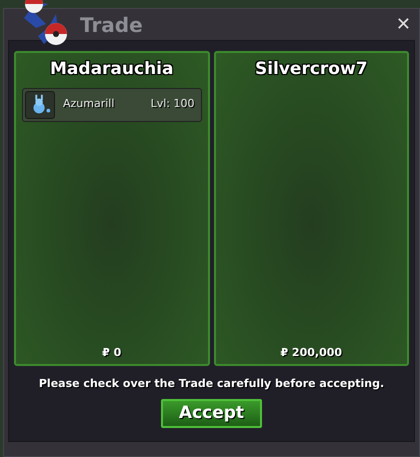  What do you see at coordinates (311, 352) in the screenshot?
I see `money-amount: ₽ 200,000` at bounding box center [311, 352].